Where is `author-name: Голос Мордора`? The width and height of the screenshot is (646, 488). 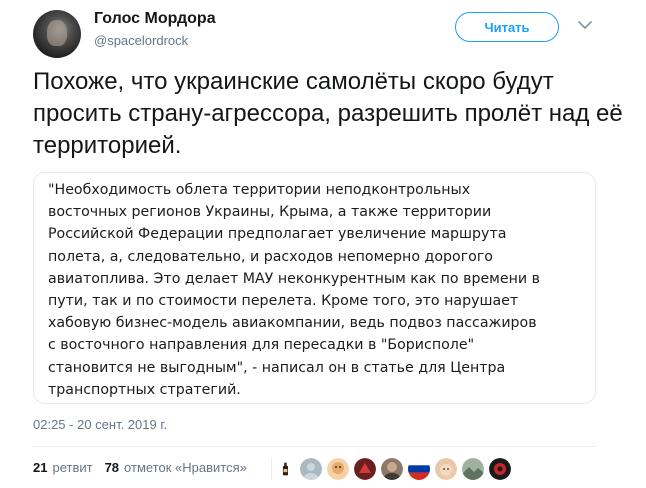 author-name: Голос Мордора is located at coordinates (155, 19).